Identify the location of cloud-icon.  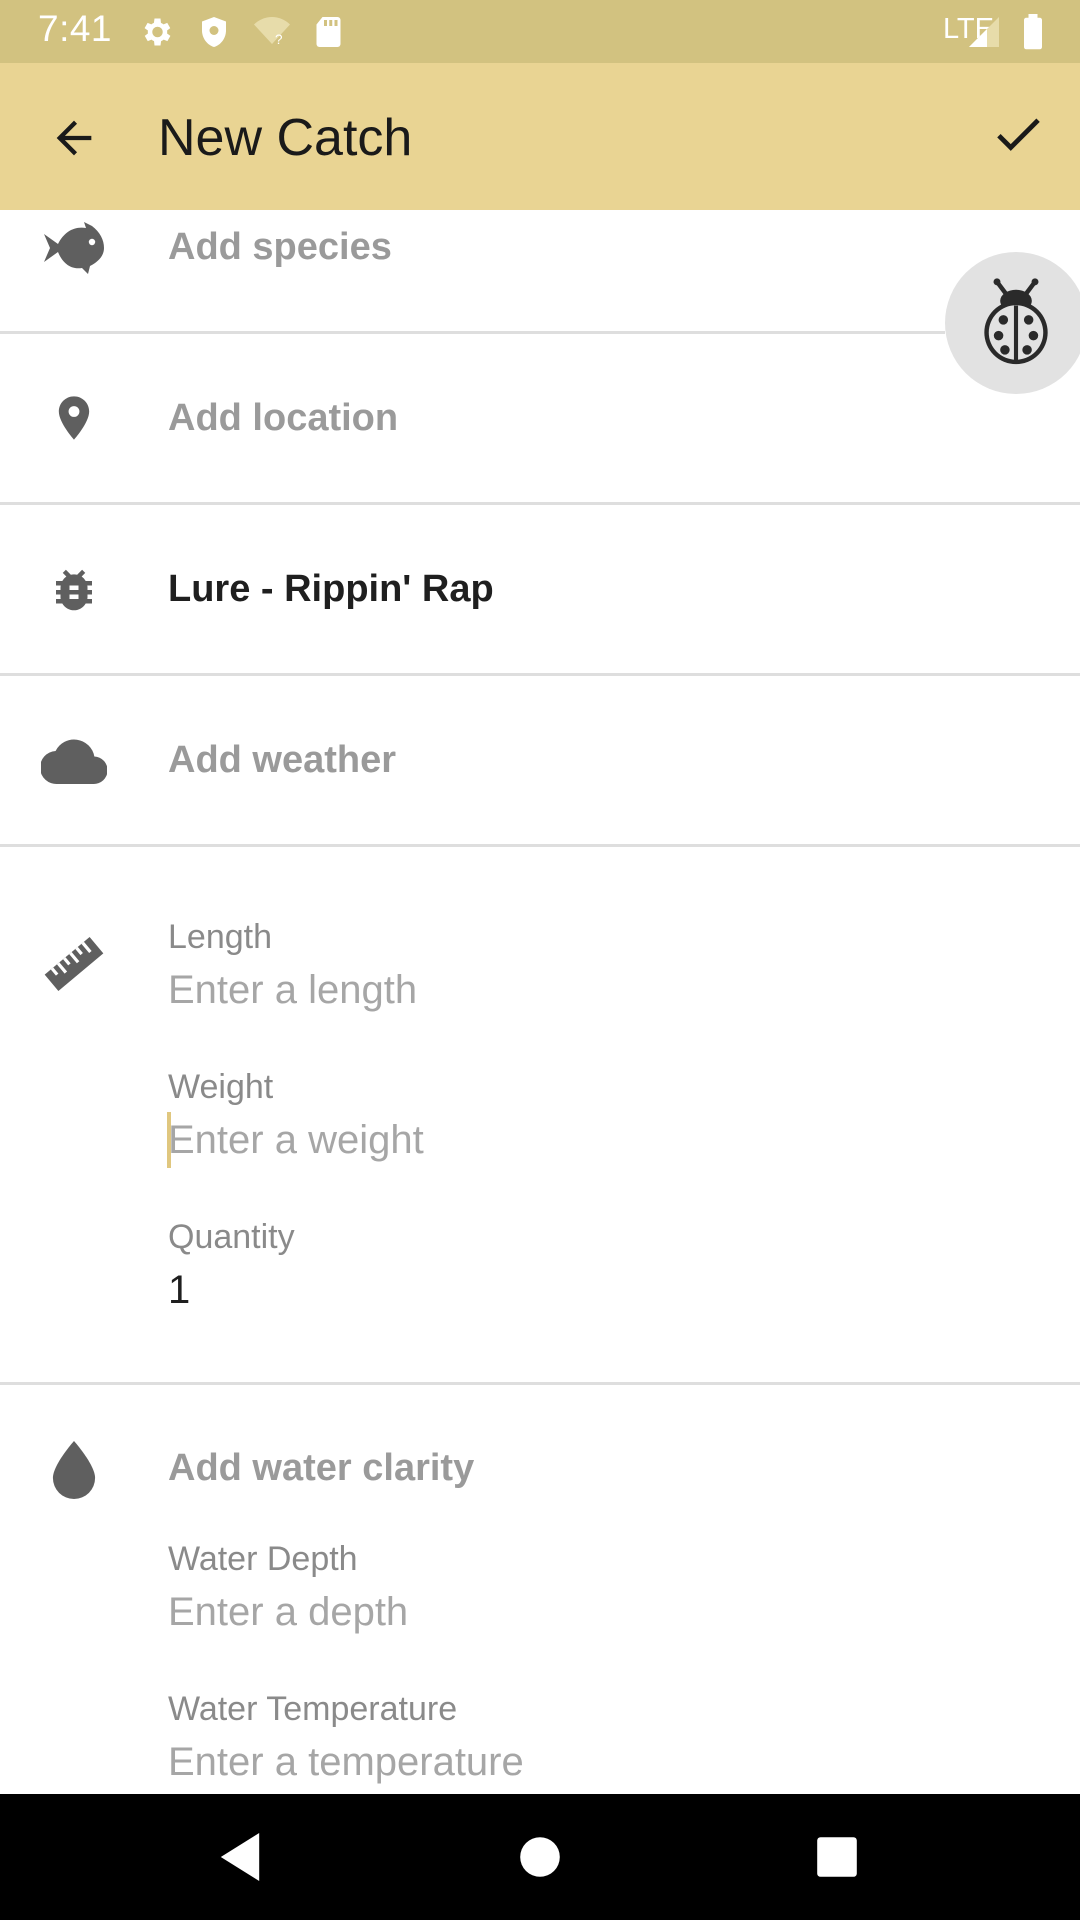
(74, 762).